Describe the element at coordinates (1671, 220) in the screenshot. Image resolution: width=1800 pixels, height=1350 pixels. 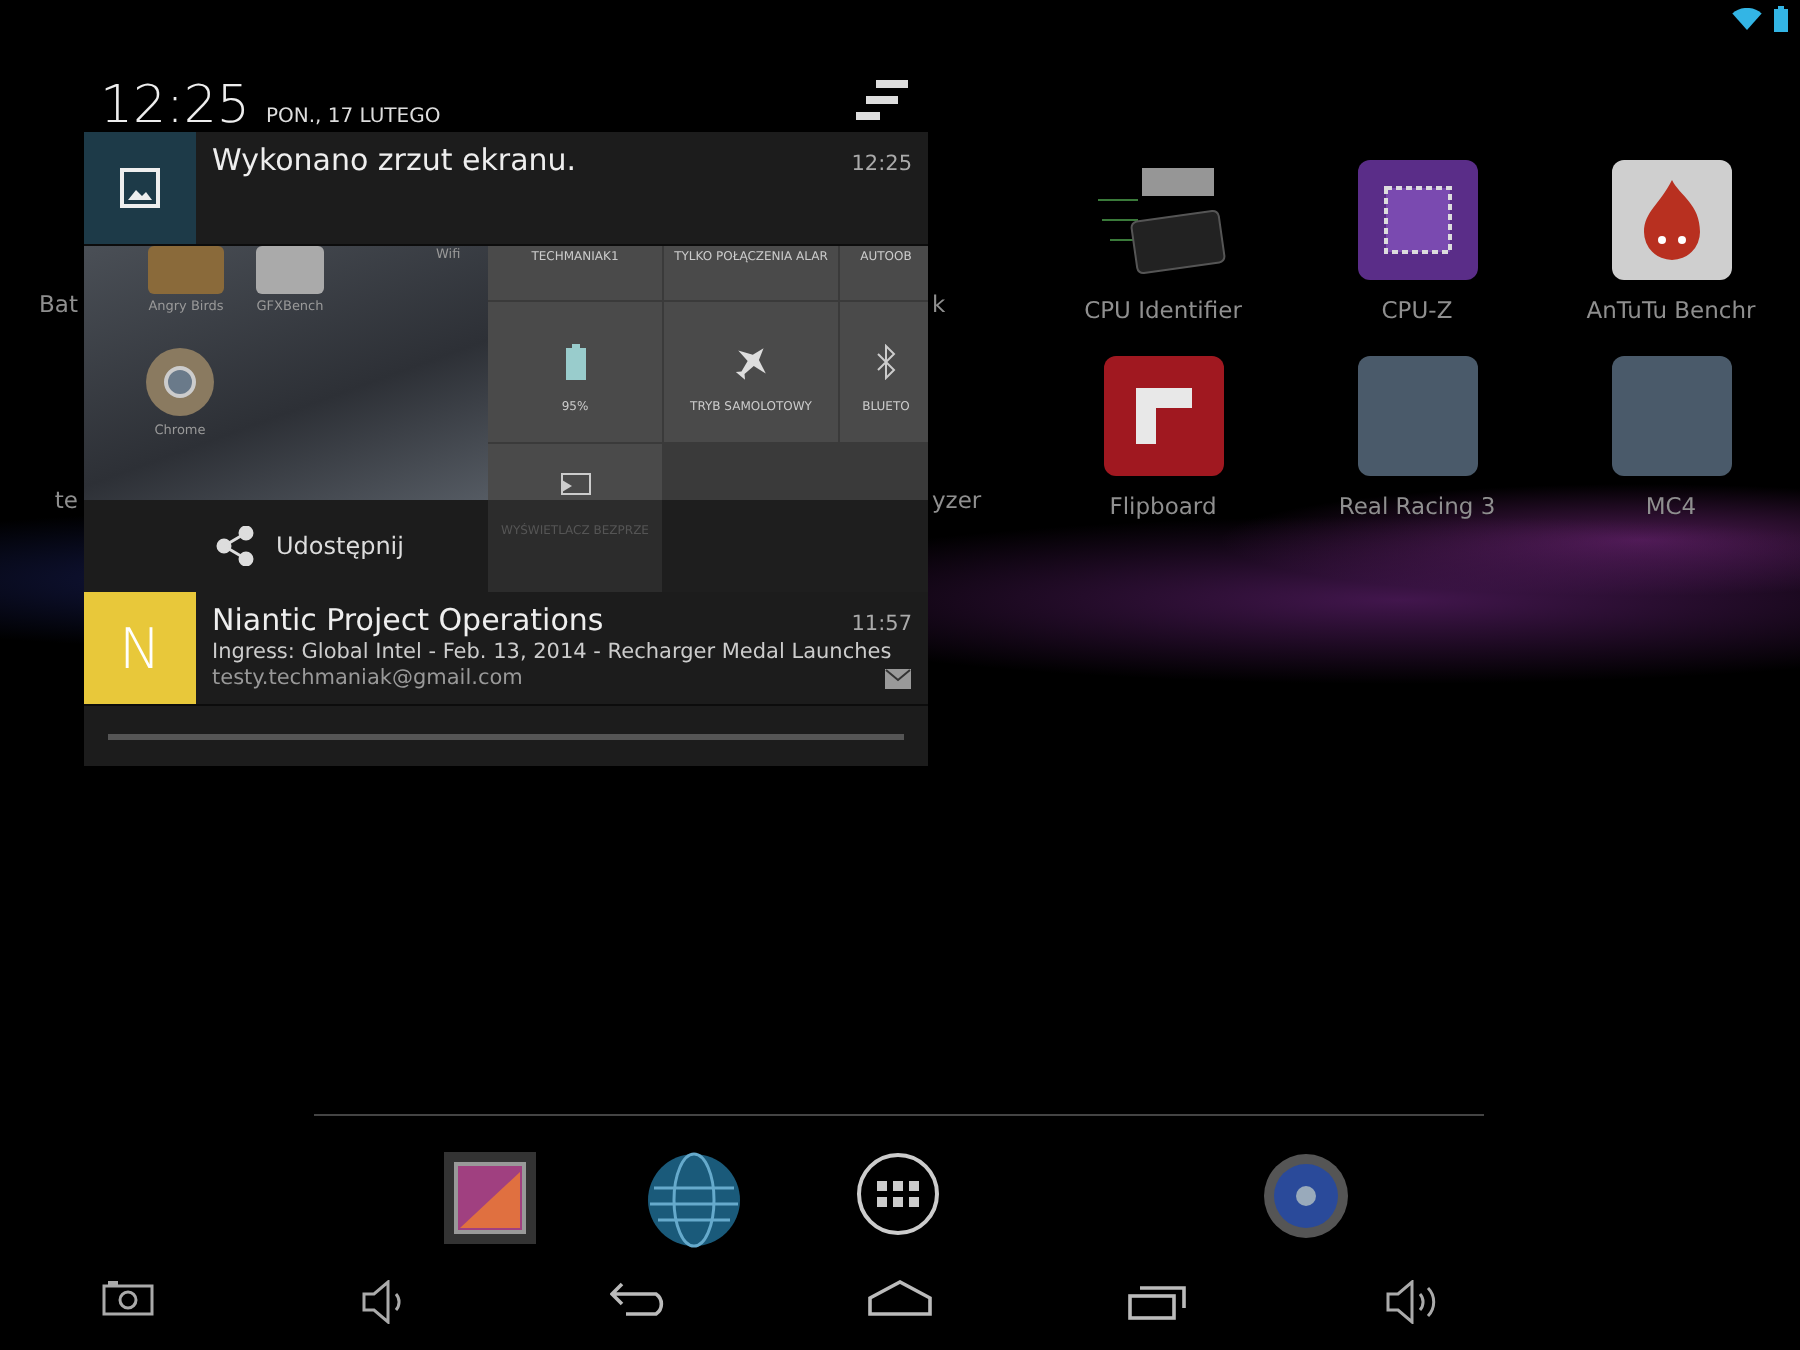
I see `flame-icon` at that location.